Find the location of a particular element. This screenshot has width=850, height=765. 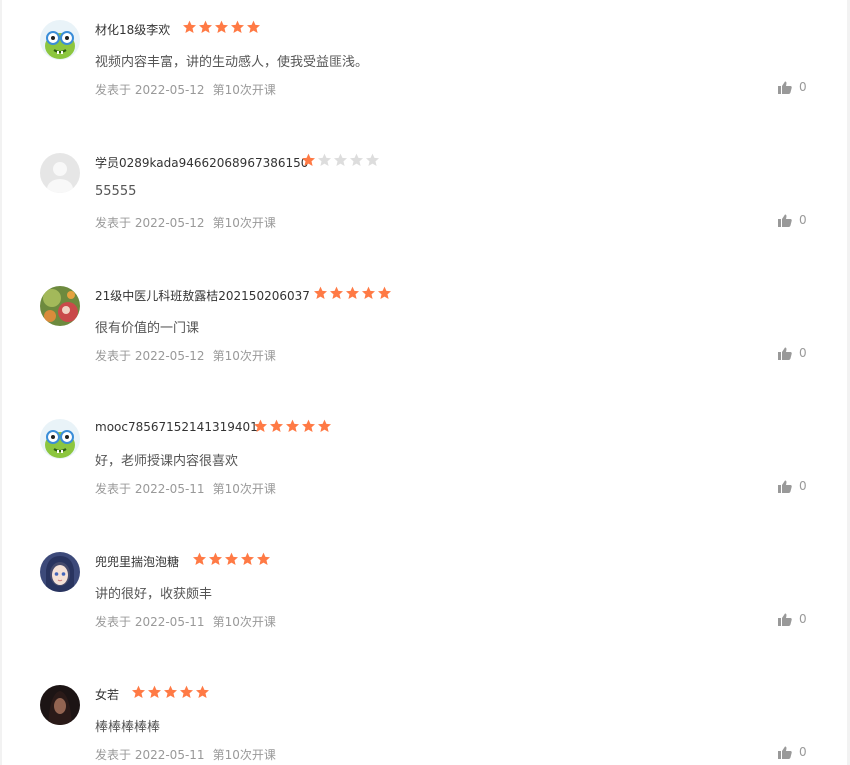

reviewer-name: 材化18级李欢 is located at coordinates (132, 29).